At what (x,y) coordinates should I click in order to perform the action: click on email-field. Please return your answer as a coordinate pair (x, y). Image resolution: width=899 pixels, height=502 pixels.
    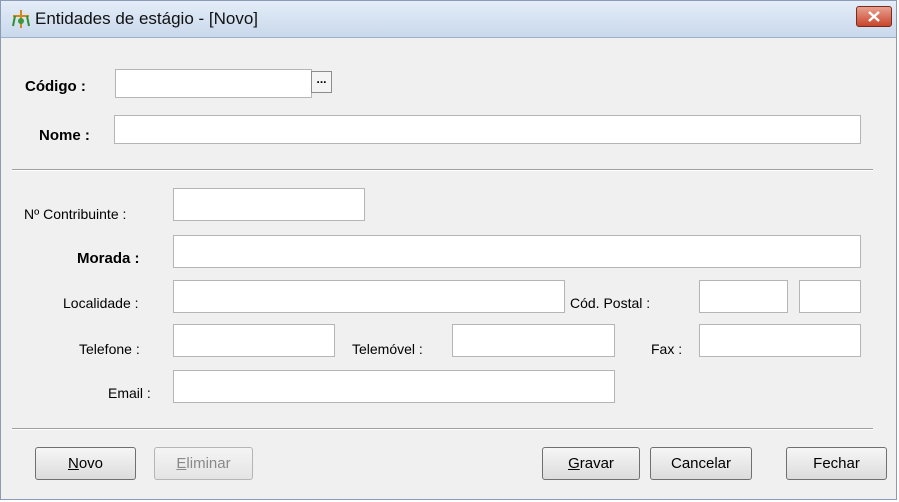
    Looking at the image, I should click on (394, 386).